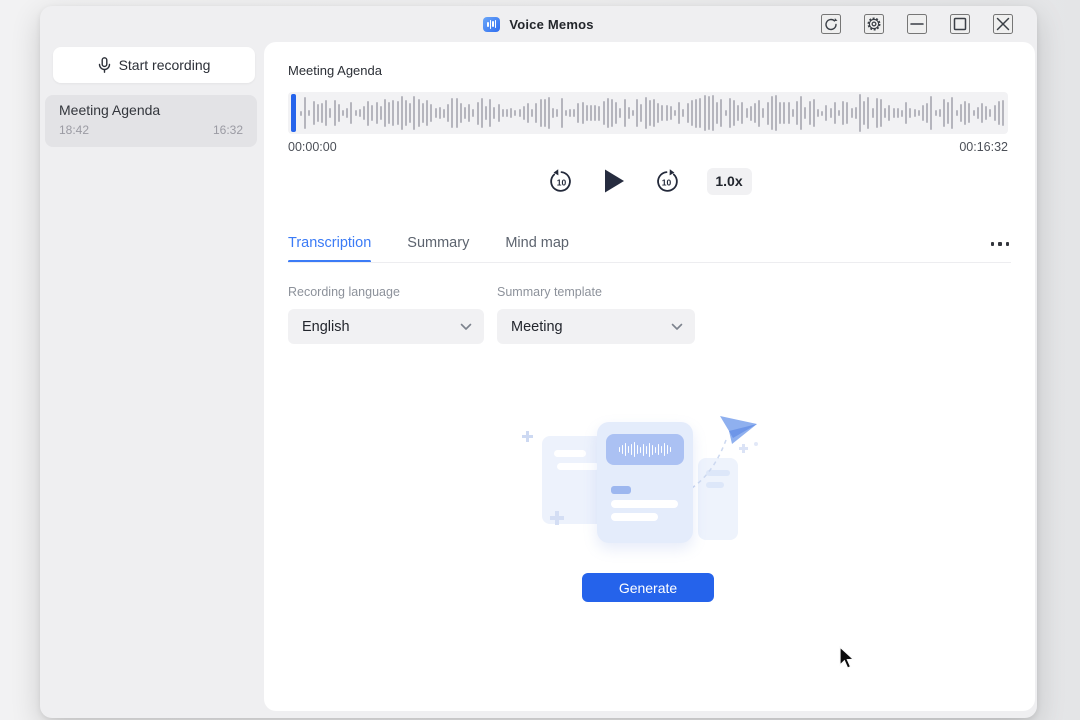 This screenshot has width=1080, height=720. I want to click on minimize-button, so click(917, 24).